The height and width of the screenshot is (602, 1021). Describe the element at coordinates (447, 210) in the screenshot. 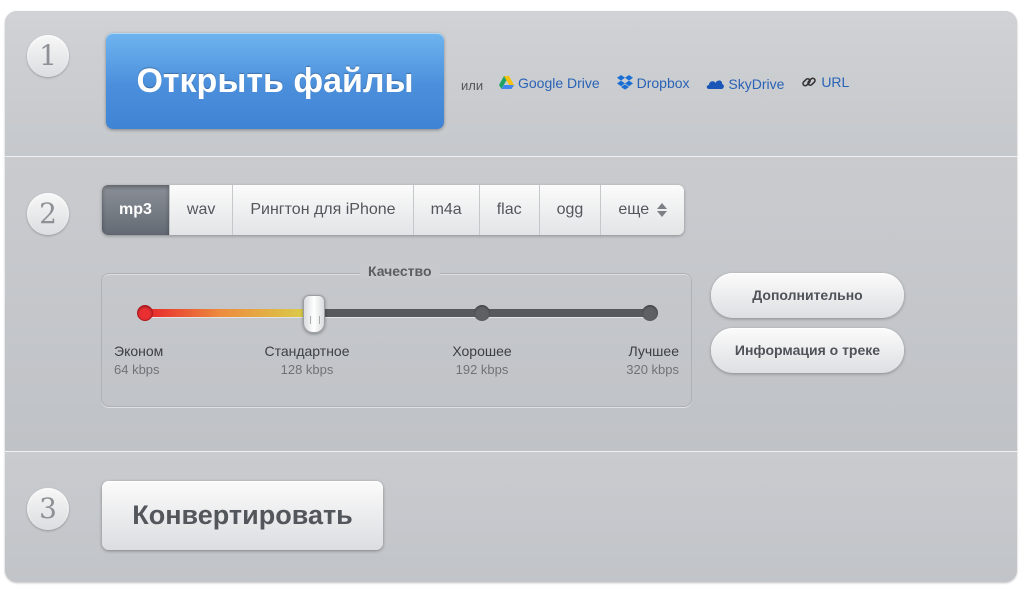

I see `format-tab-m4a: m4a` at that location.